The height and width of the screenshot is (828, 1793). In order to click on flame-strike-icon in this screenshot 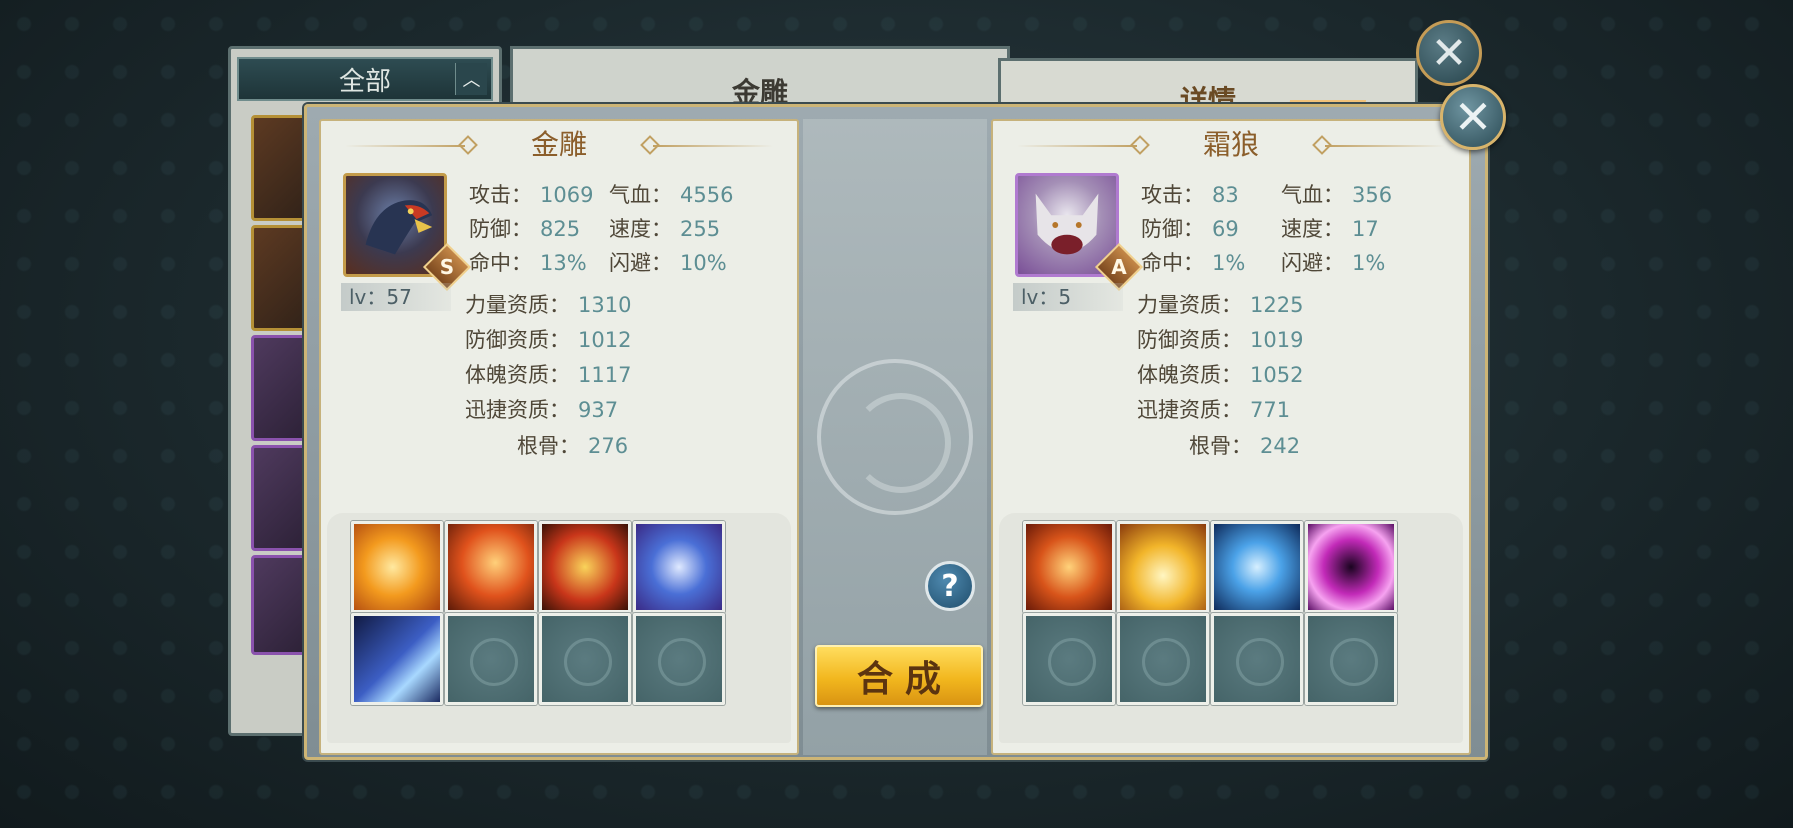, I will do `click(397, 567)`.